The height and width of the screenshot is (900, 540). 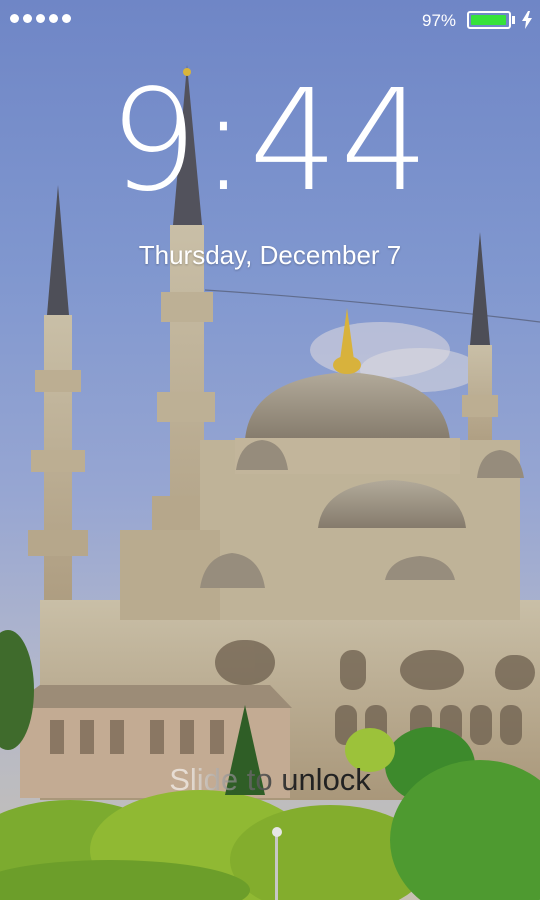 I want to click on battery-percentage: 97%, so click(x=439, y=20).